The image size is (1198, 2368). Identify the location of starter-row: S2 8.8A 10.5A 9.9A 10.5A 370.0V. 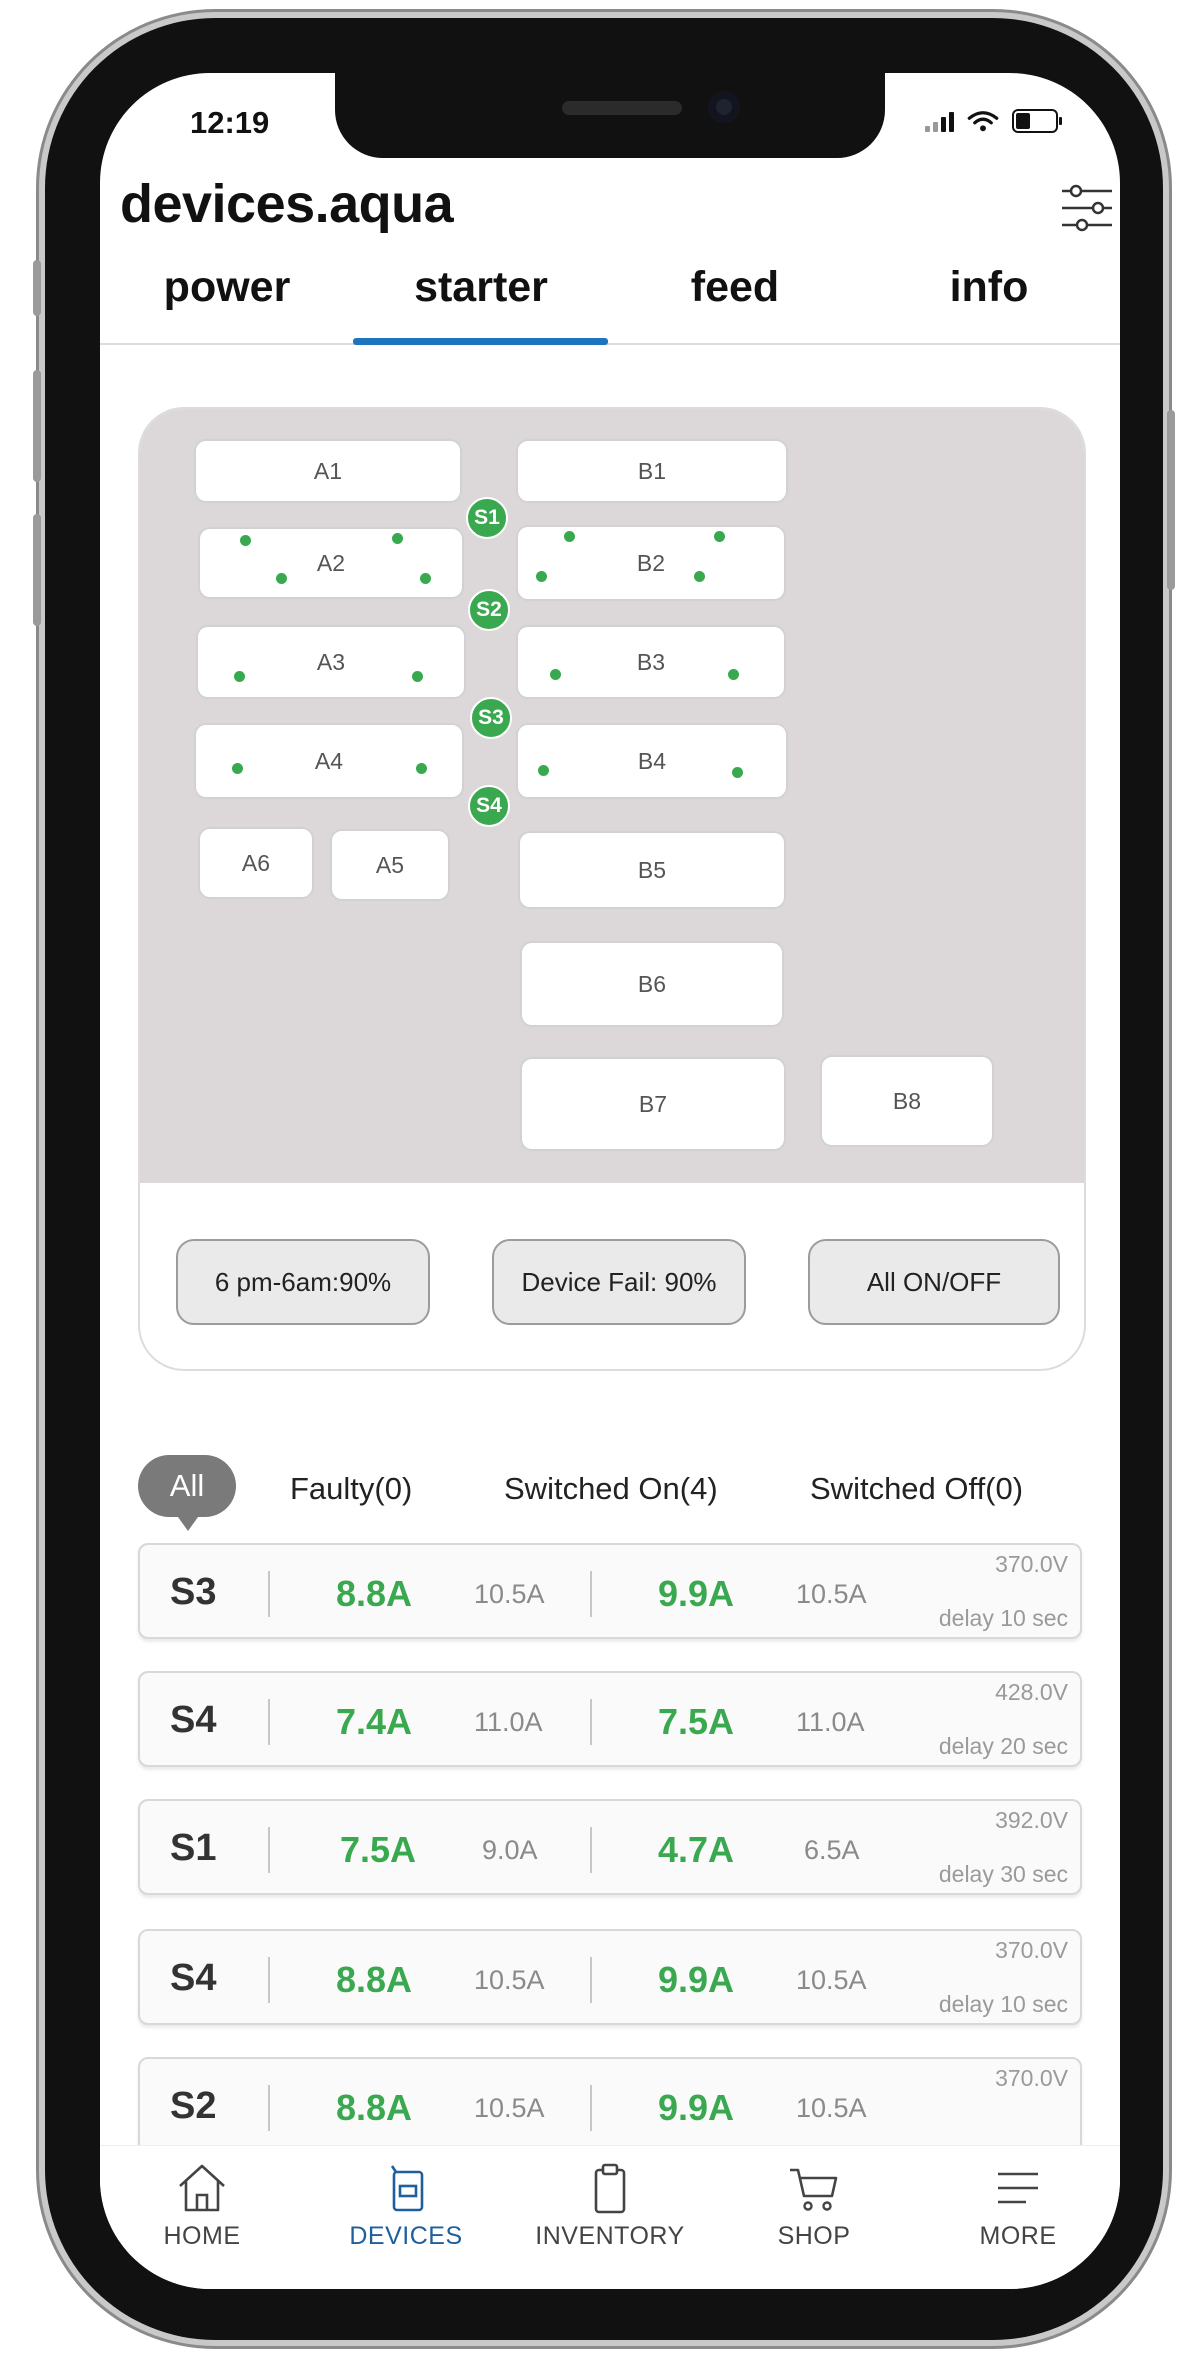
(610, 2105).